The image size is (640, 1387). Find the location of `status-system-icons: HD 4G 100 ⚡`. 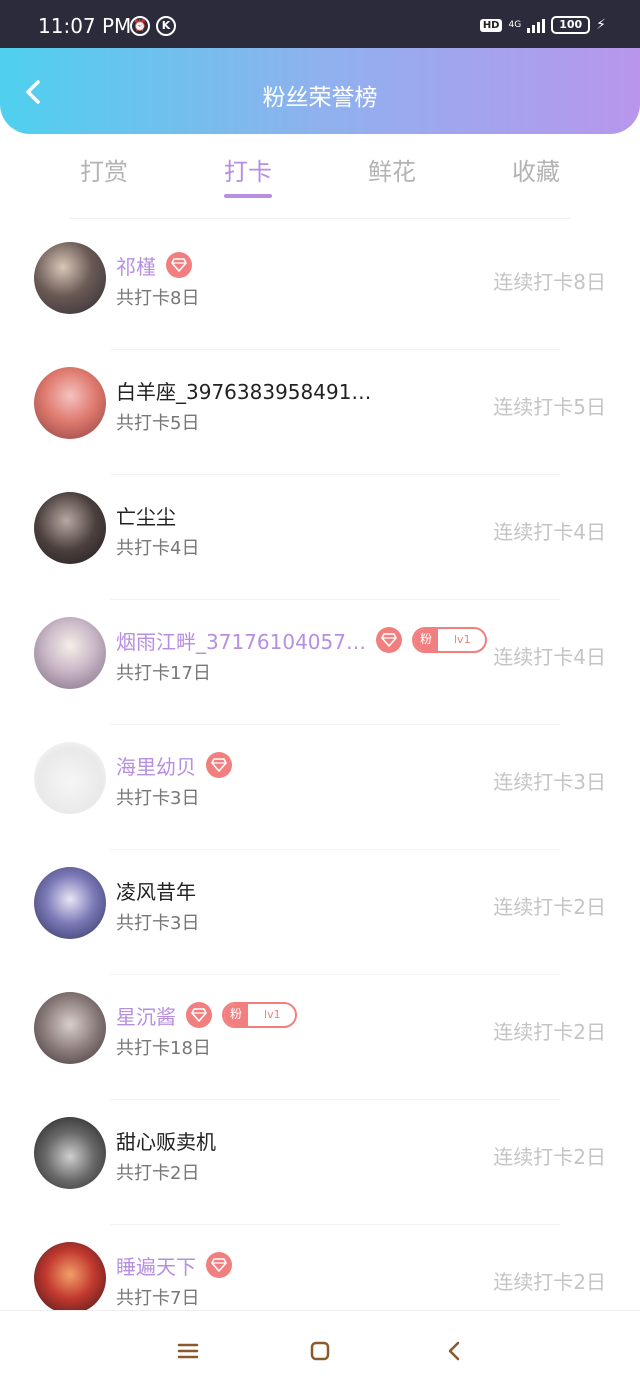

status-system-icons: HD 4G 100 ⚡ is located at coordinates (542, 25).